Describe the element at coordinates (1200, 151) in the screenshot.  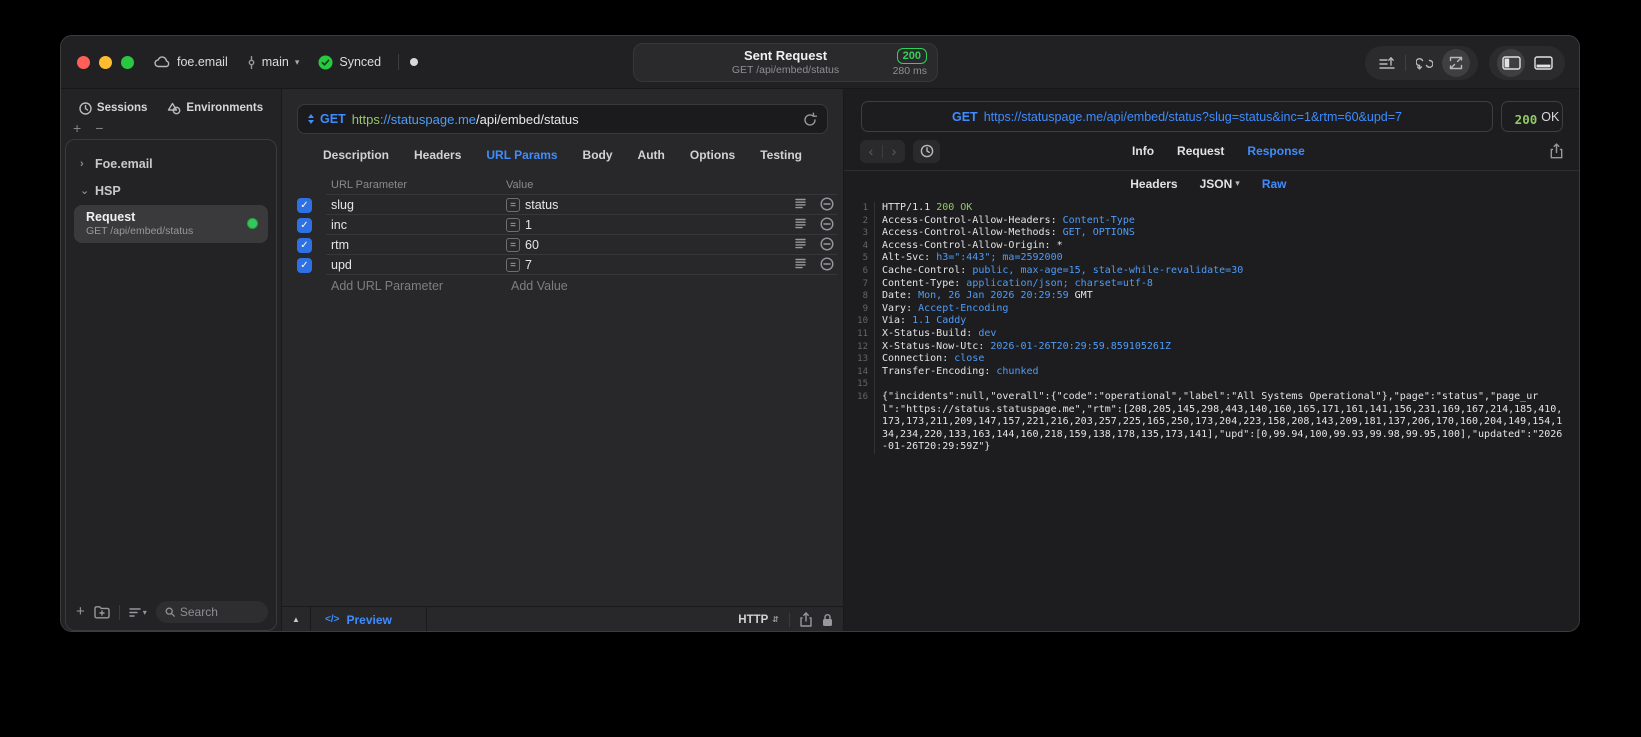
I see `response-tab-request: Request` at that location.